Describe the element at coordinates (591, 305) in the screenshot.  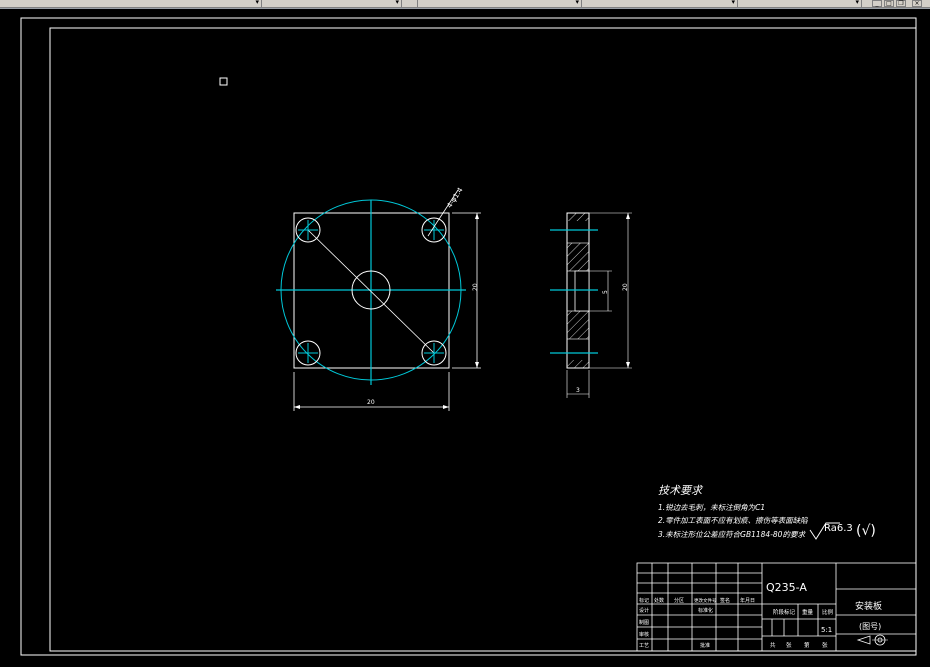
I see `side-view: 5 20 3` at that location.